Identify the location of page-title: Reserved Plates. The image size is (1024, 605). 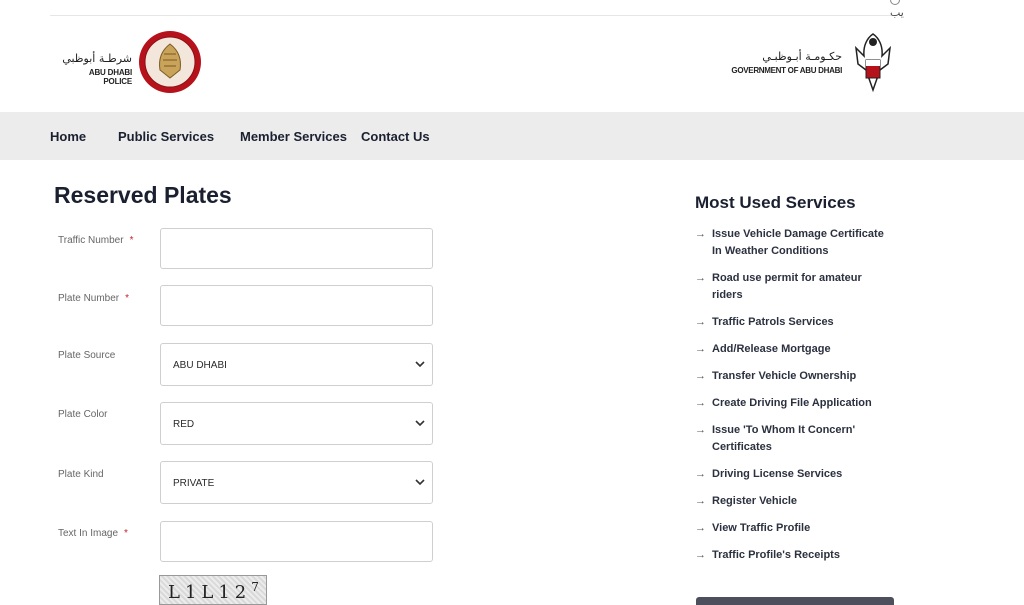
(143, 195).